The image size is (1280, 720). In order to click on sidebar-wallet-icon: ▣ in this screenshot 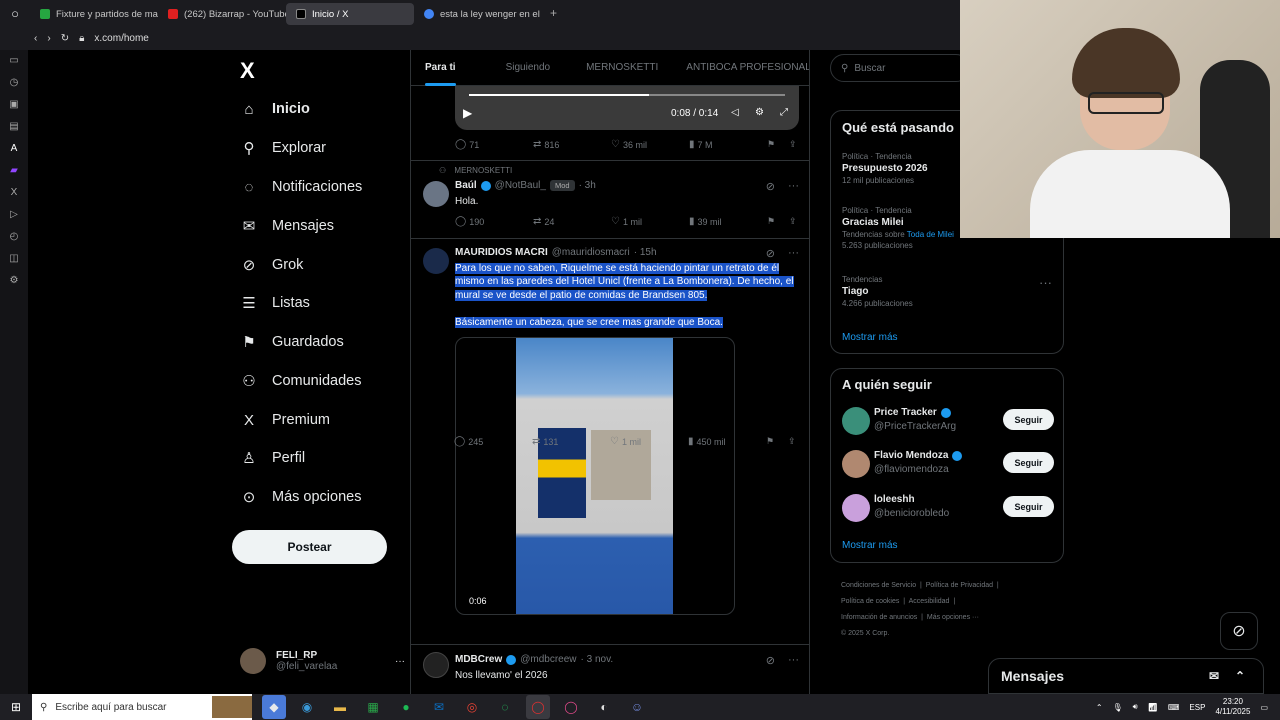, I will do `click(14, 104)`.